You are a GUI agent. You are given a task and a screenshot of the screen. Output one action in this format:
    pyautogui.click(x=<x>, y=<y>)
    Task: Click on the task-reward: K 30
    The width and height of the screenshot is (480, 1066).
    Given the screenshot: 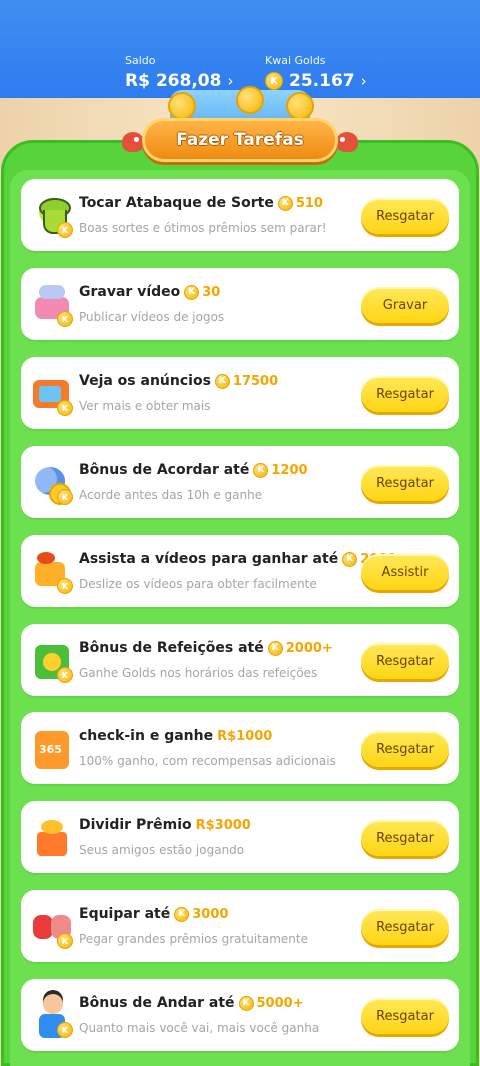 What is the action you would take?
    pyautogui.click(x=202, y=292)
    